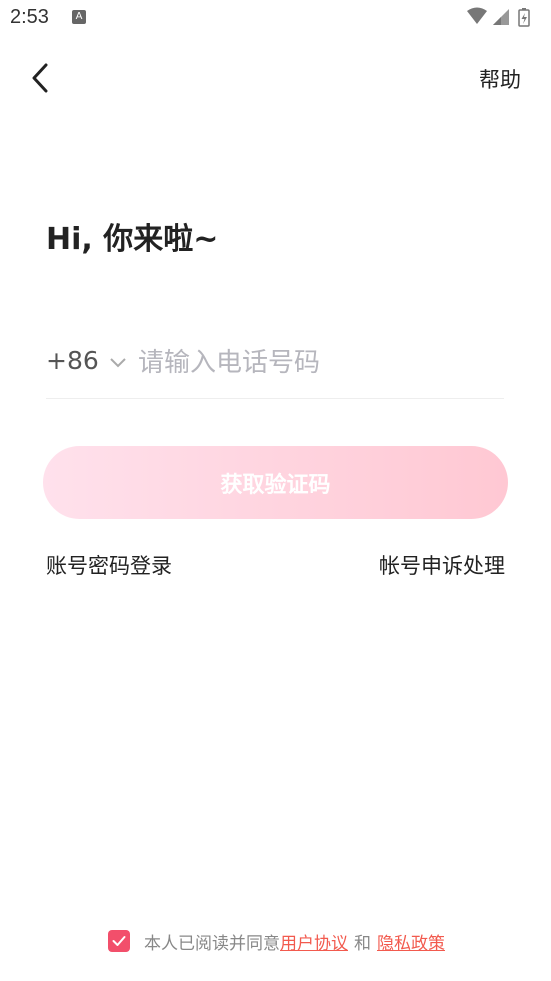 The image size is (551, 981). Describe the element at coordinates (314, 941) in the screenshot. I see `user-agreement-link: 用户协议` at that location.